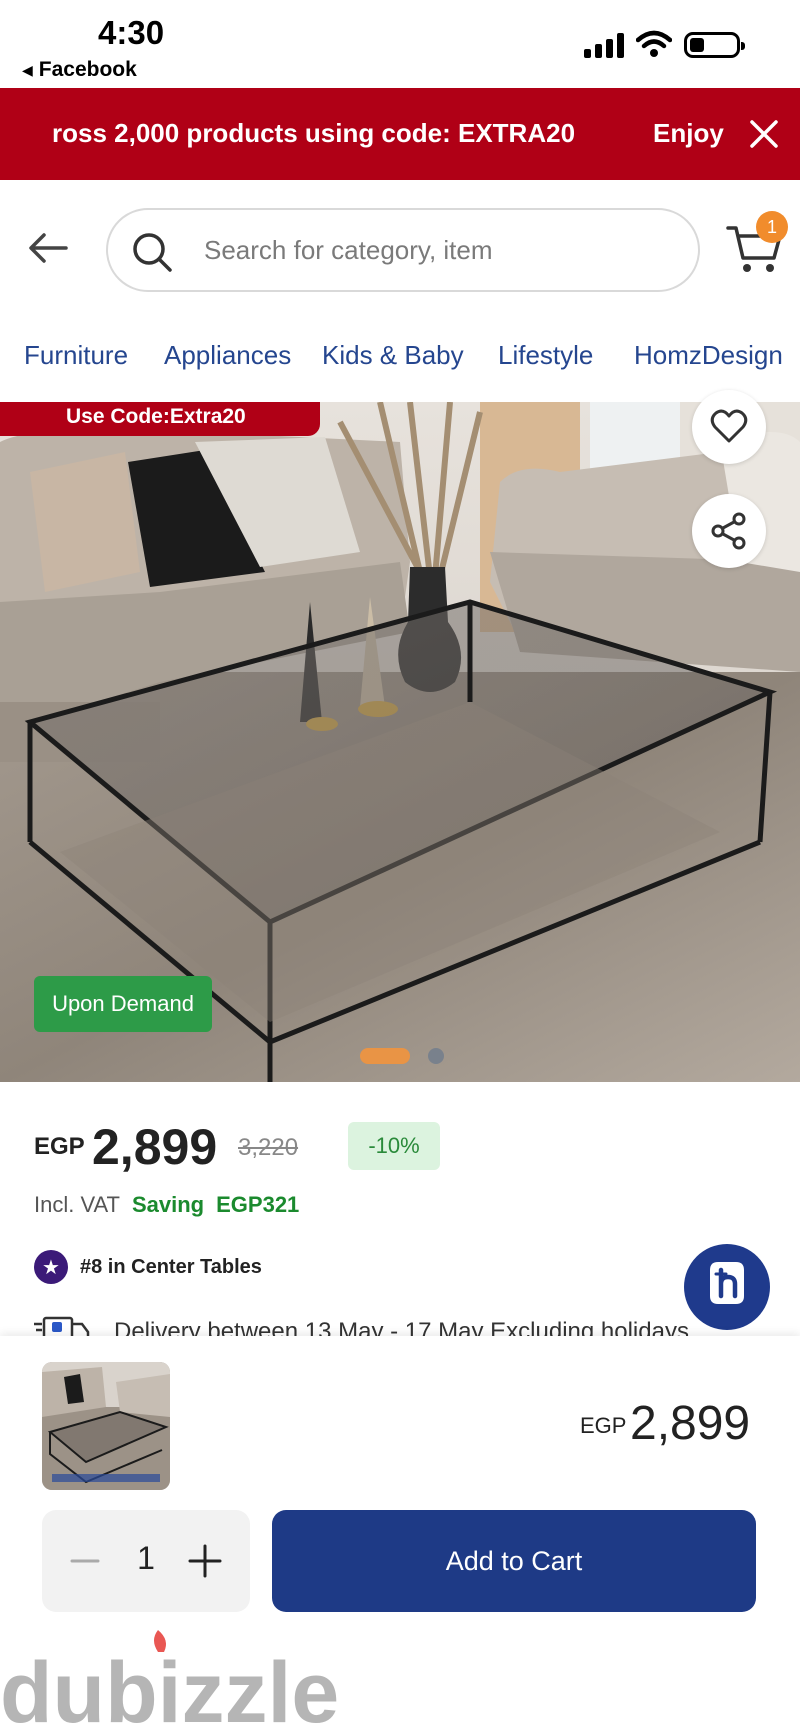 The height and width of the screenshot is (1730, 800). What do you see at coordinates (436, 1056) in the screenshot?
I see `carousel-dot` at bounding box center [436, 1056].